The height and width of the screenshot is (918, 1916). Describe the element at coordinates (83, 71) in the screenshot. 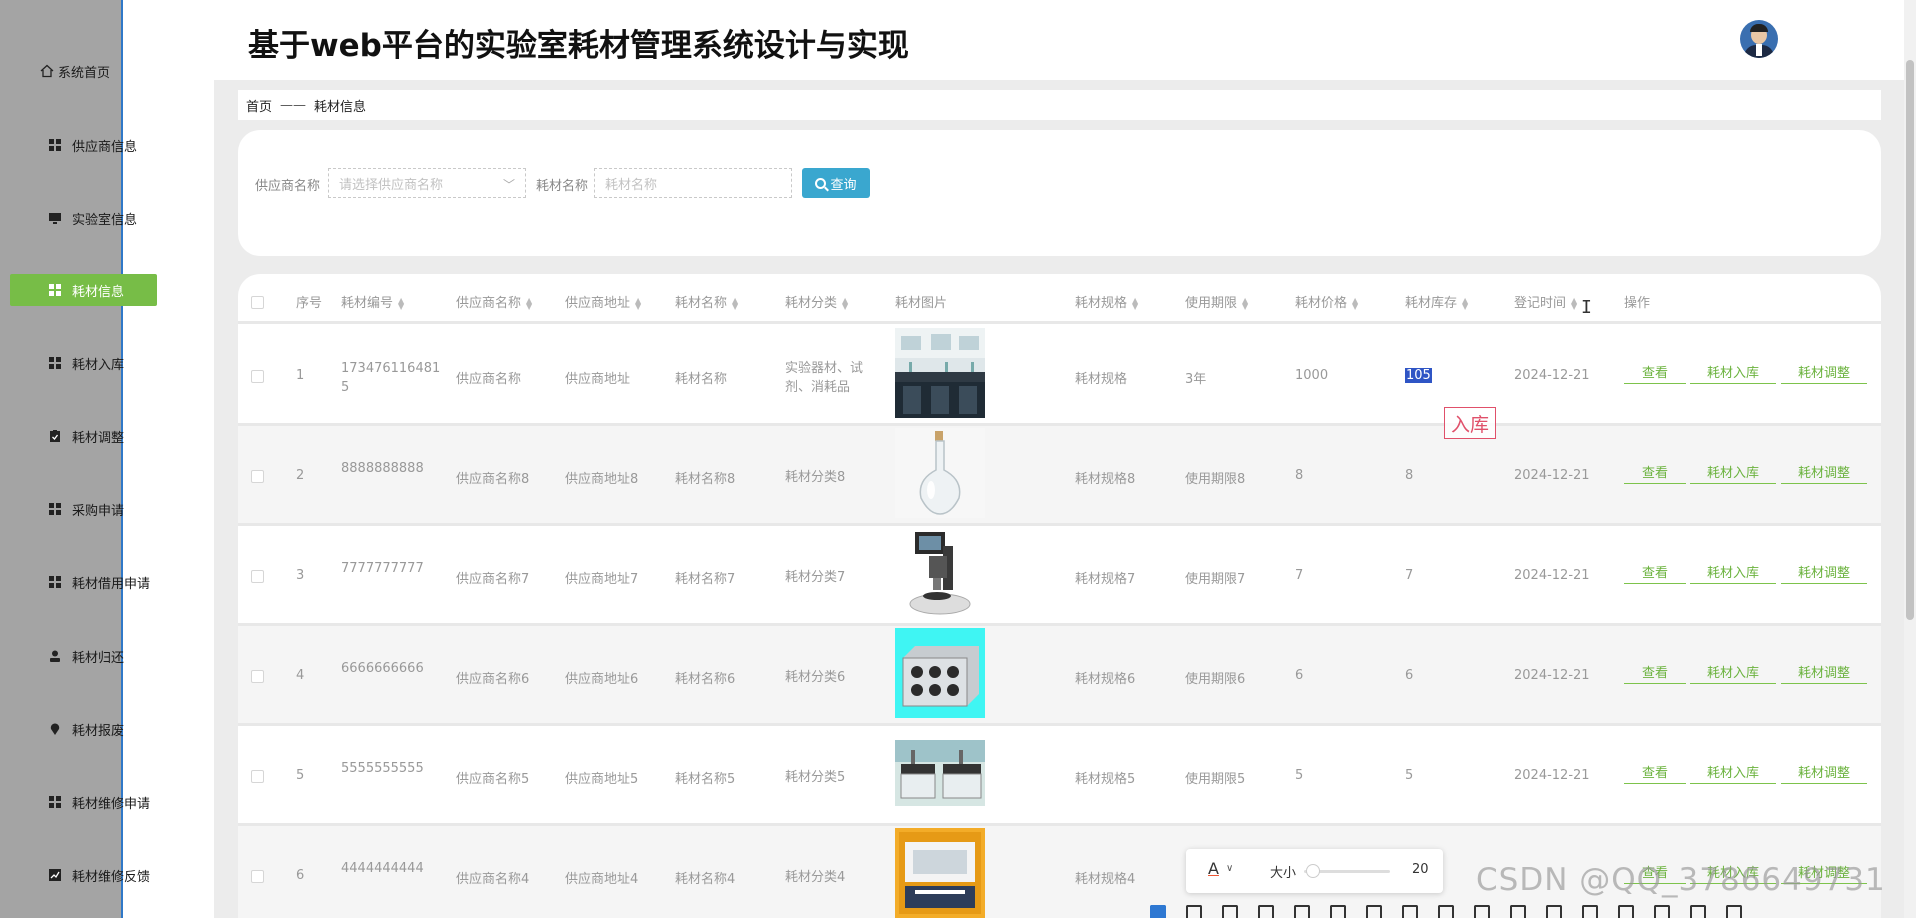

I see `sidebar-item-1: 系统首页` at that location.